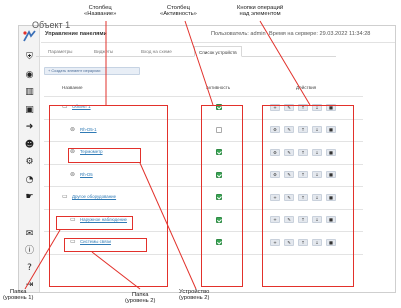  What do you see at coordinates (203, 96) in the screenshot?
I see `header-divider` at bounding box center [203, 96].